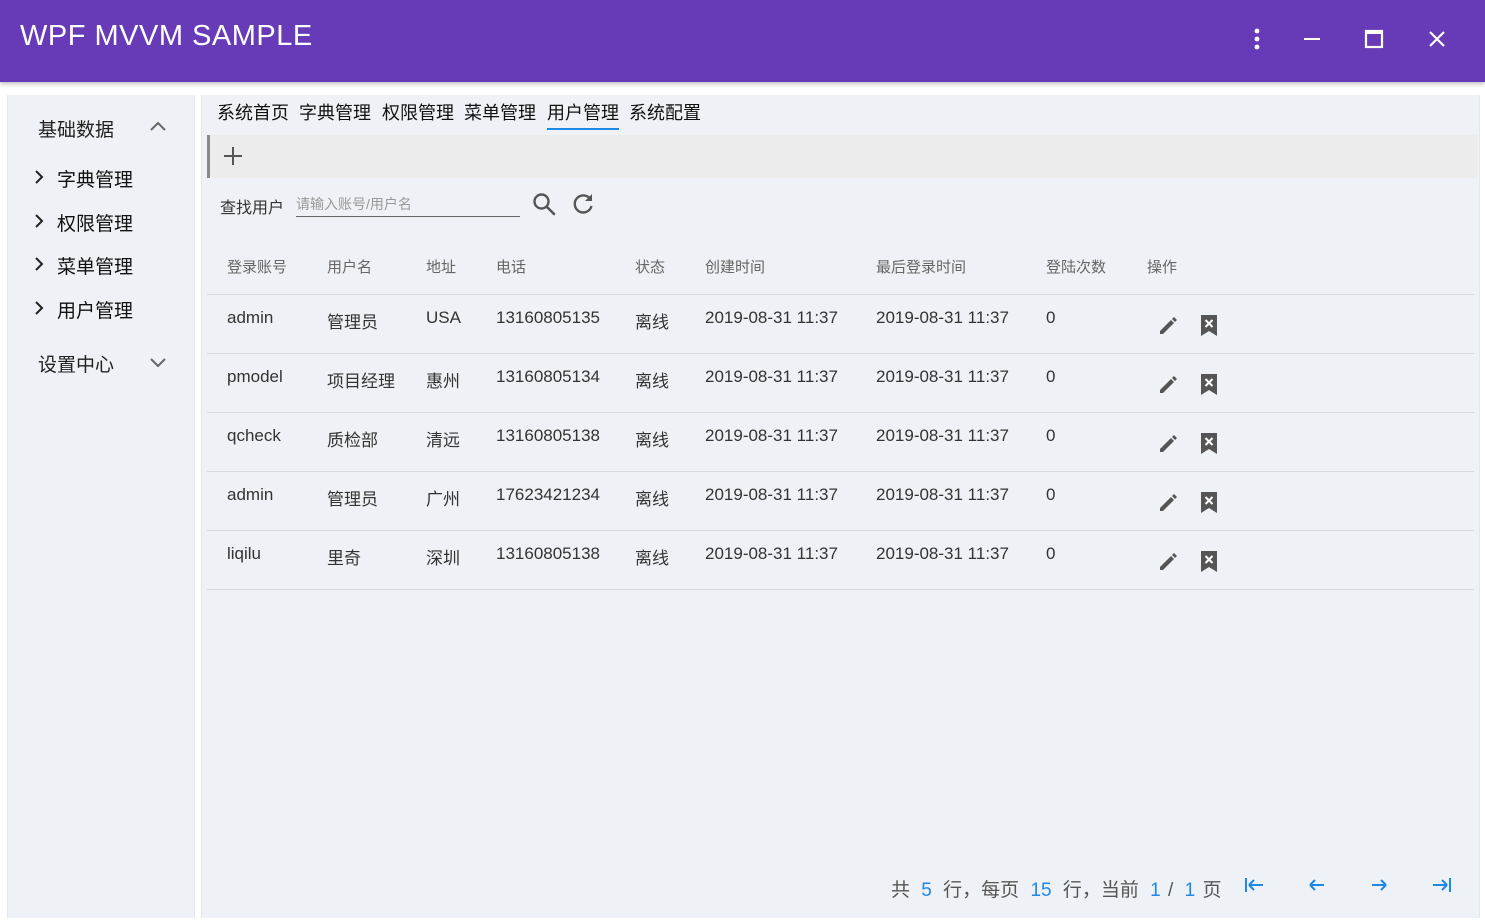 The image size is (1485, 923). I want to click on cell-address: 惠州, so click(443, 381).